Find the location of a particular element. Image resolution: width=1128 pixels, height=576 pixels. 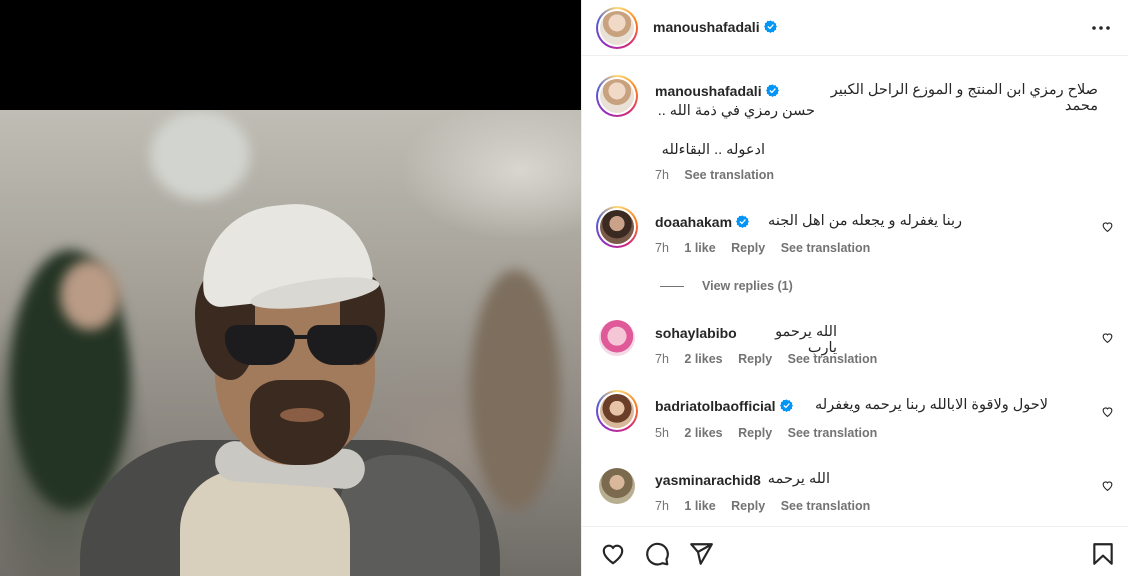

caption-username: manoushafadali is located at coordinates (708, 91).